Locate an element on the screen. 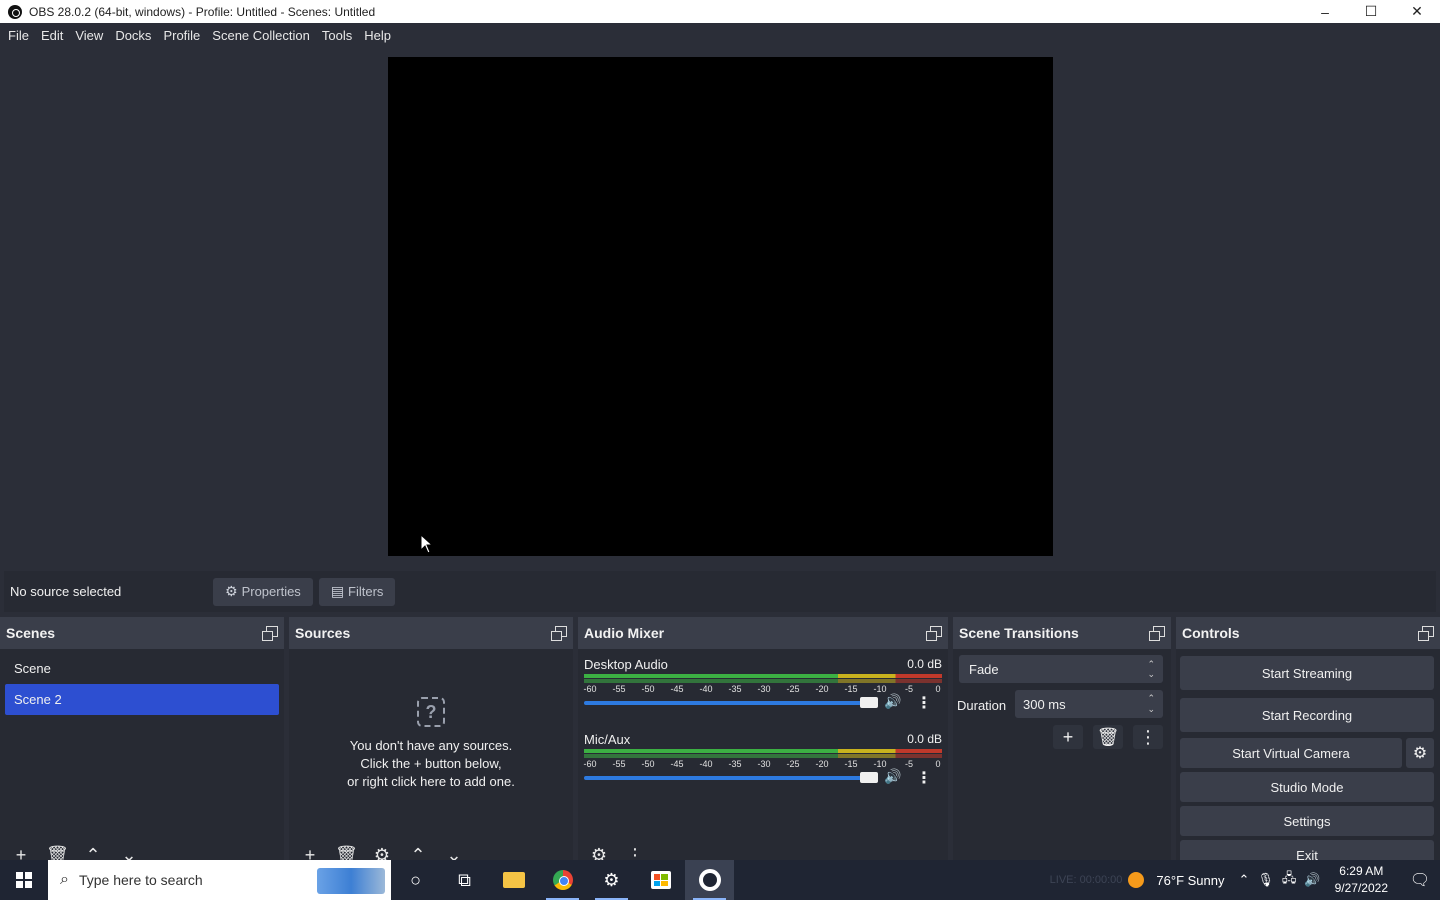 Image resolution: width=1440 pixels, height=900 pixels. menu-tools: Tools is located at coordinates (337, 35).